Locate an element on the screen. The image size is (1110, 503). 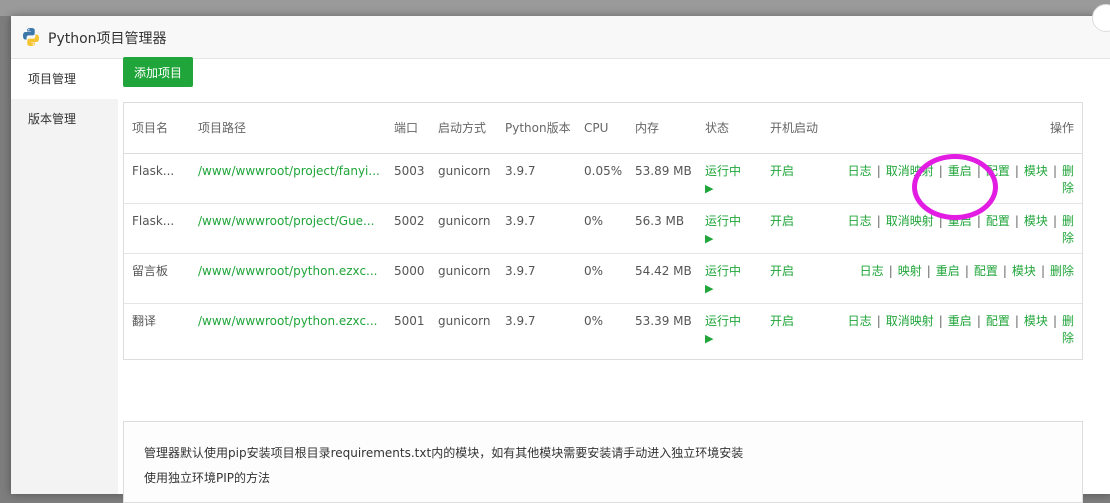
col-header-python: Python版本 is located at coordinates (536, 128).